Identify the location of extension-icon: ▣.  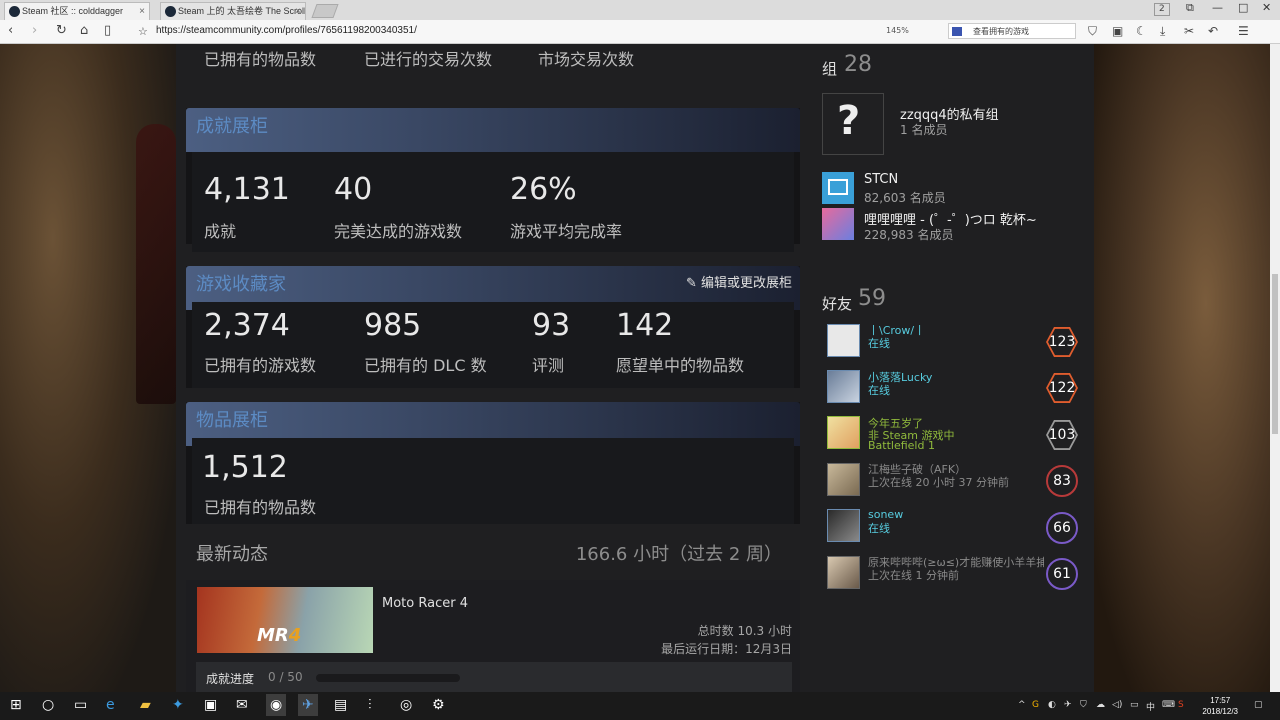
(1117, 31).